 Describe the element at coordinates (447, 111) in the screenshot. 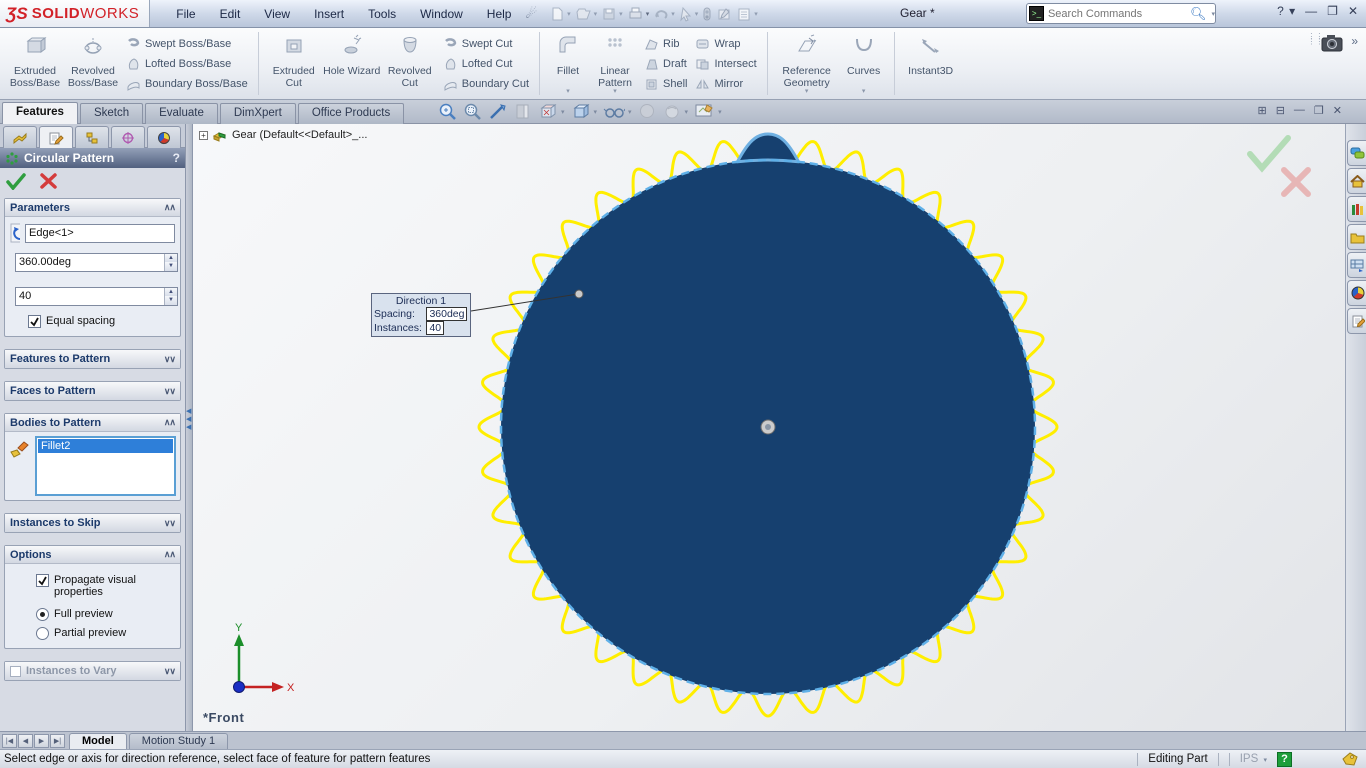

I see `zoom-to-fit-button` at that location.